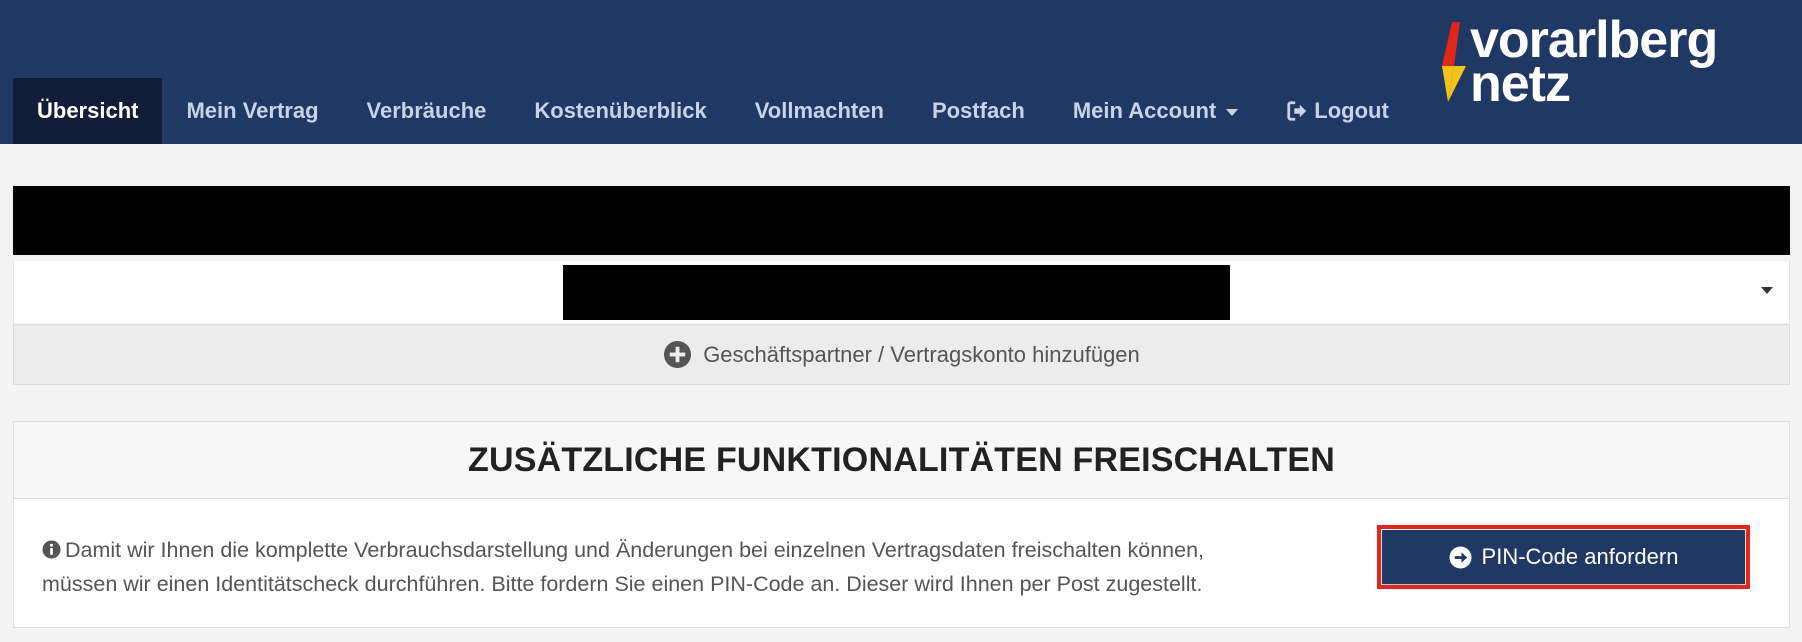 Image resolution: width=1802 pixels, height=642 pixels. I want to click on nav-item-vollmachten: Vollmachten, so click(819, 111).